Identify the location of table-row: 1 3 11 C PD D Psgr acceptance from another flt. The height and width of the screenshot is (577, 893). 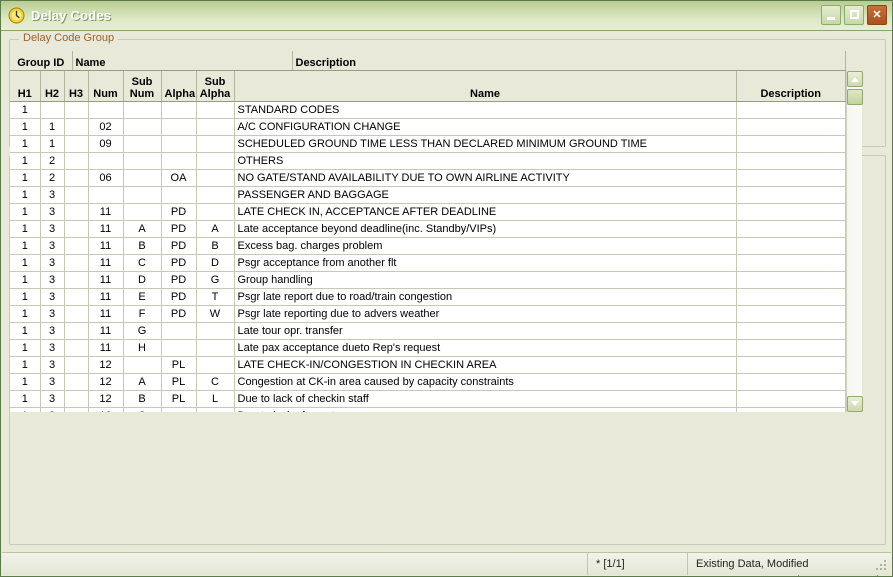
(428, 263).